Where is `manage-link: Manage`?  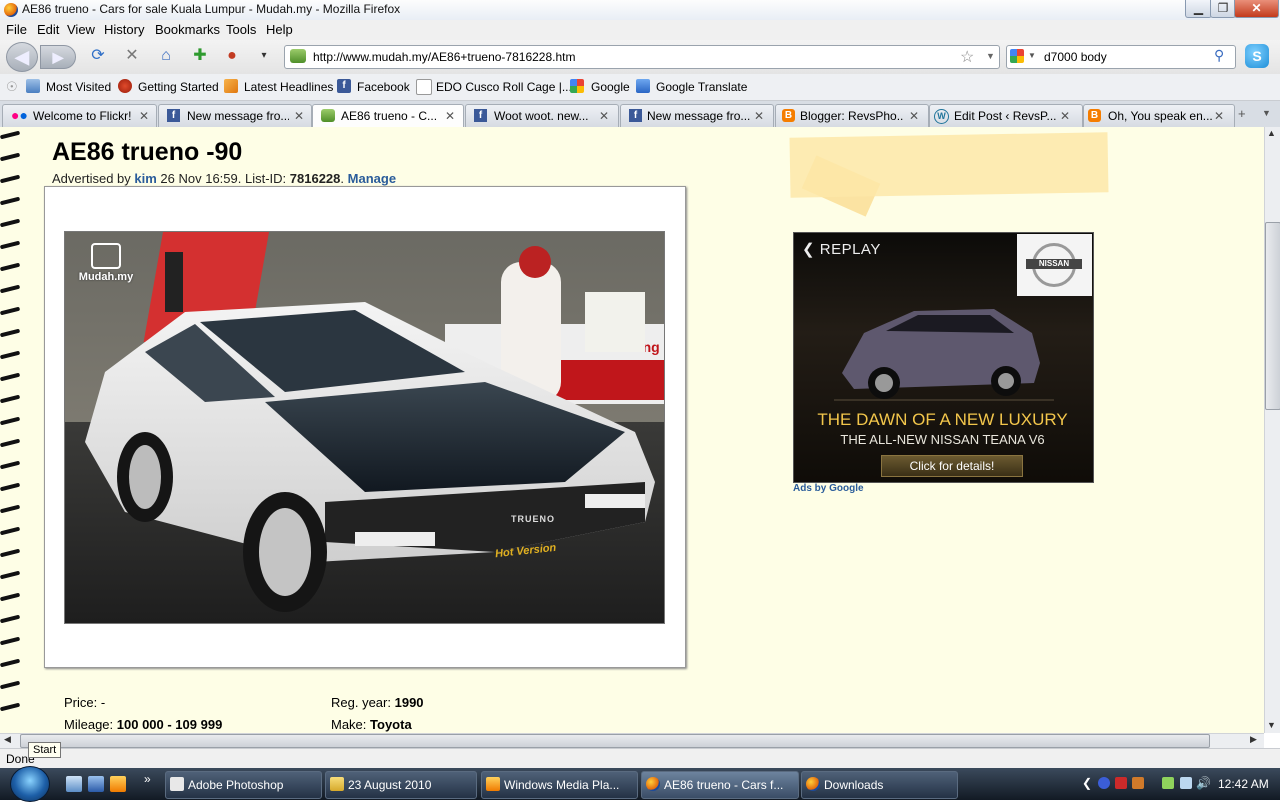 manage-link: Manage is located at coordinates (372, 178).